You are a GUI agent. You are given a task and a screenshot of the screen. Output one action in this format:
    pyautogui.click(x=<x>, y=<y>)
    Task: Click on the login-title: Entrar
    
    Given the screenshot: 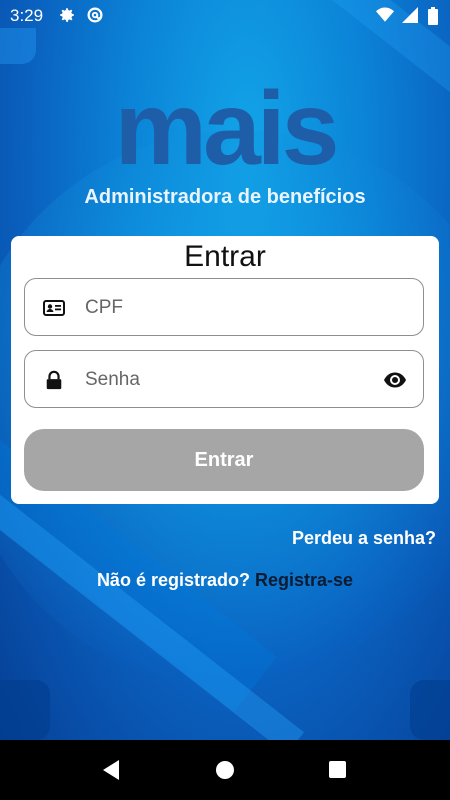 What is the action you would take?
    pyautogui.click(x=225, y=256)
    